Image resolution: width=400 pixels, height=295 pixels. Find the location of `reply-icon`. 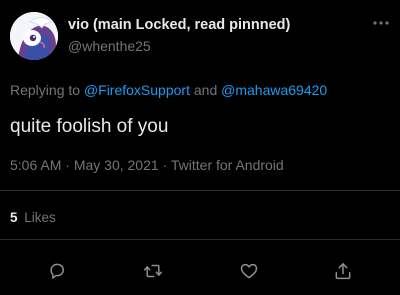

reply-icon is located at coordinates (57, 271).